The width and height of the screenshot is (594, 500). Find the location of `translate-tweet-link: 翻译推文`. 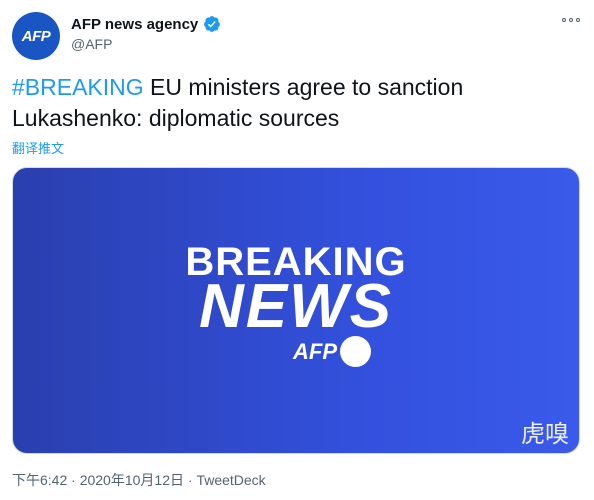

translate-tweet-link: 翻译推文 is located at coordinates (38, 147).